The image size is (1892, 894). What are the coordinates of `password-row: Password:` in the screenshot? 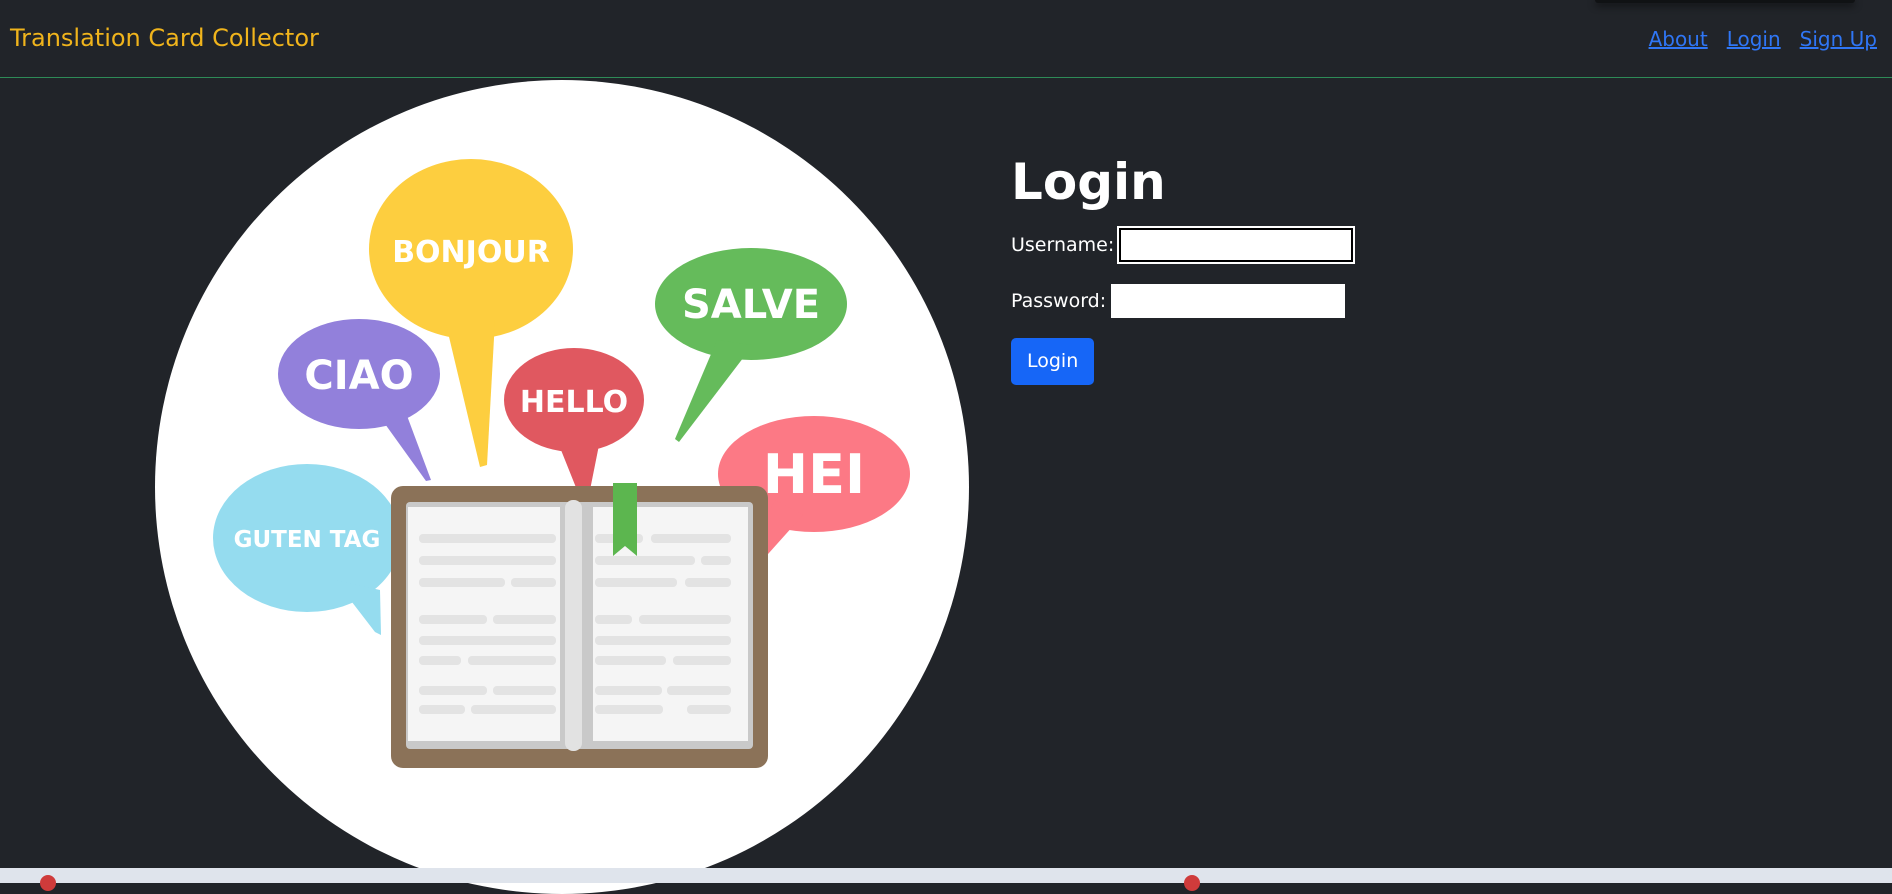 It's located at (1182, 301).